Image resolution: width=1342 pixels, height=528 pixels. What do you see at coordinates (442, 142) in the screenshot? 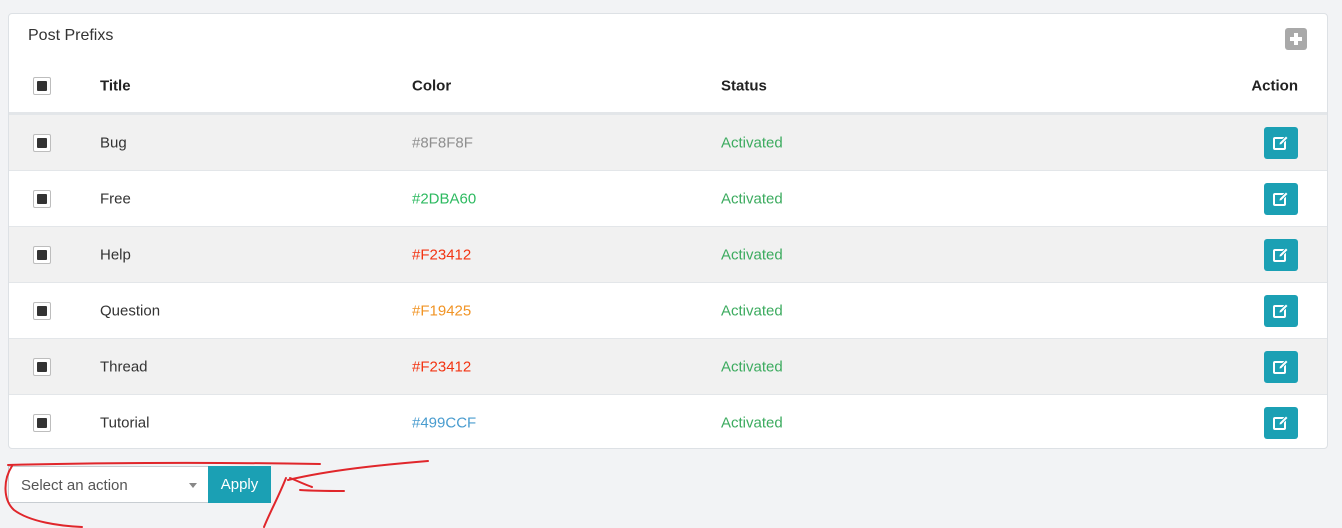
I see `prefix-color: #8F8F8F` at bounding box center [442, 142].